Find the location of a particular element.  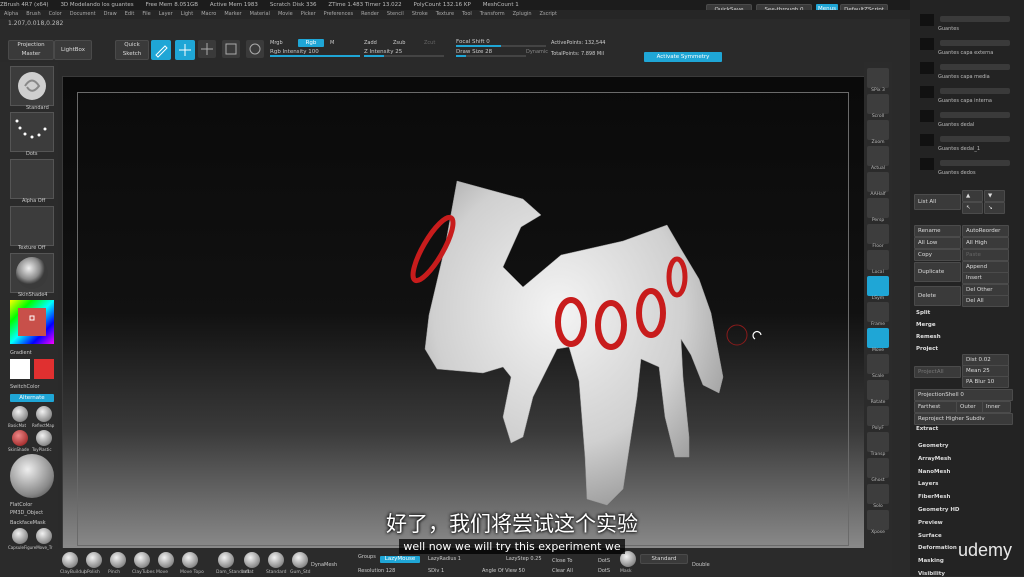

list-all-button: List All is located at coordinates (937, 202).